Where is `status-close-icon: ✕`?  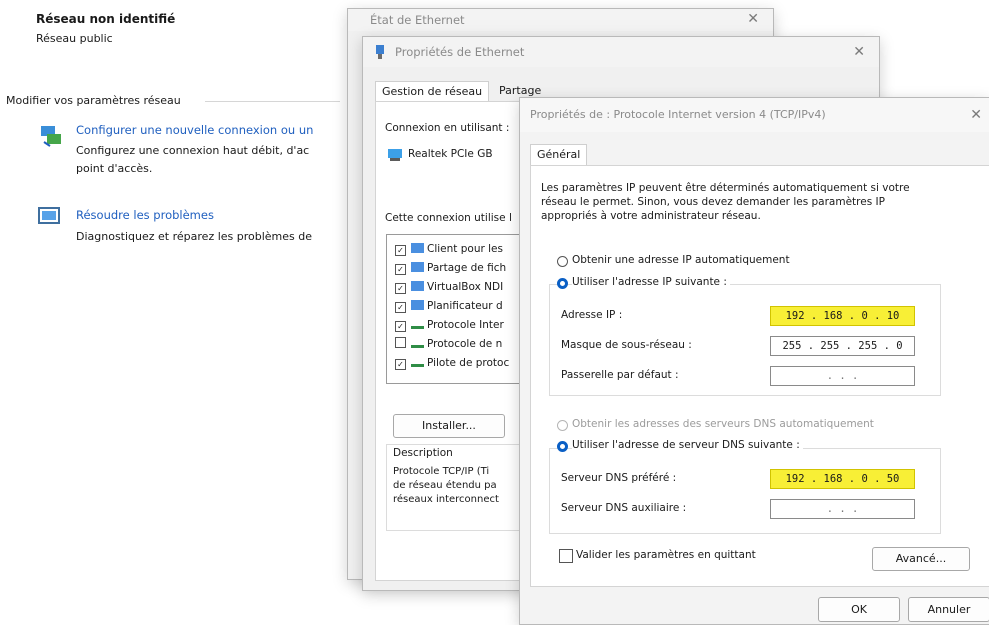
status-close-icon: ✕ is located at coordinates (753, 19).